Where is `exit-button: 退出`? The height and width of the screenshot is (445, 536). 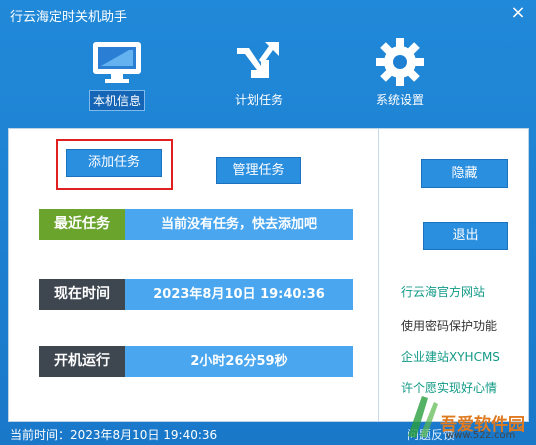 exit-button: 退出 is located at coordinates (465, 236).